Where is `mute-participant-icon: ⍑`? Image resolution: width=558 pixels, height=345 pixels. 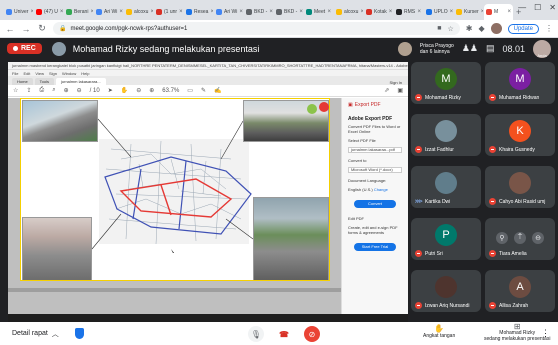 mute-participant-icon: ⍑ is located at coordinates (520, 238).